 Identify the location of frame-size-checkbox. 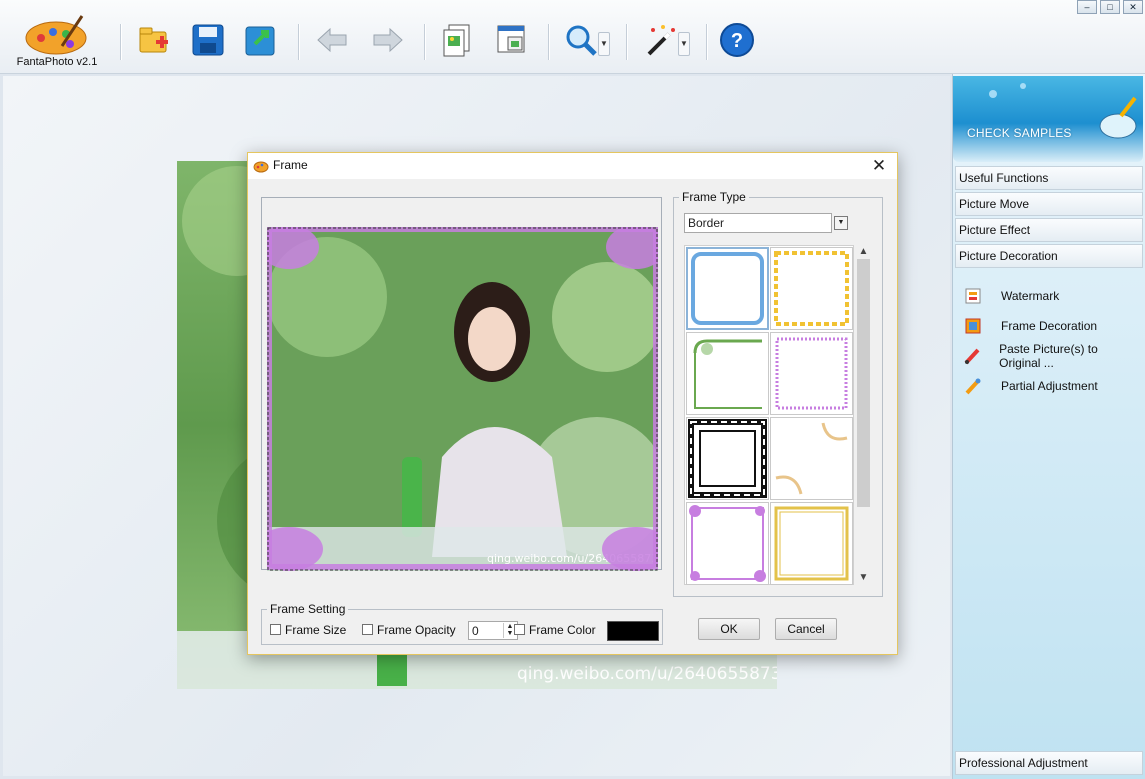
(275, 629).